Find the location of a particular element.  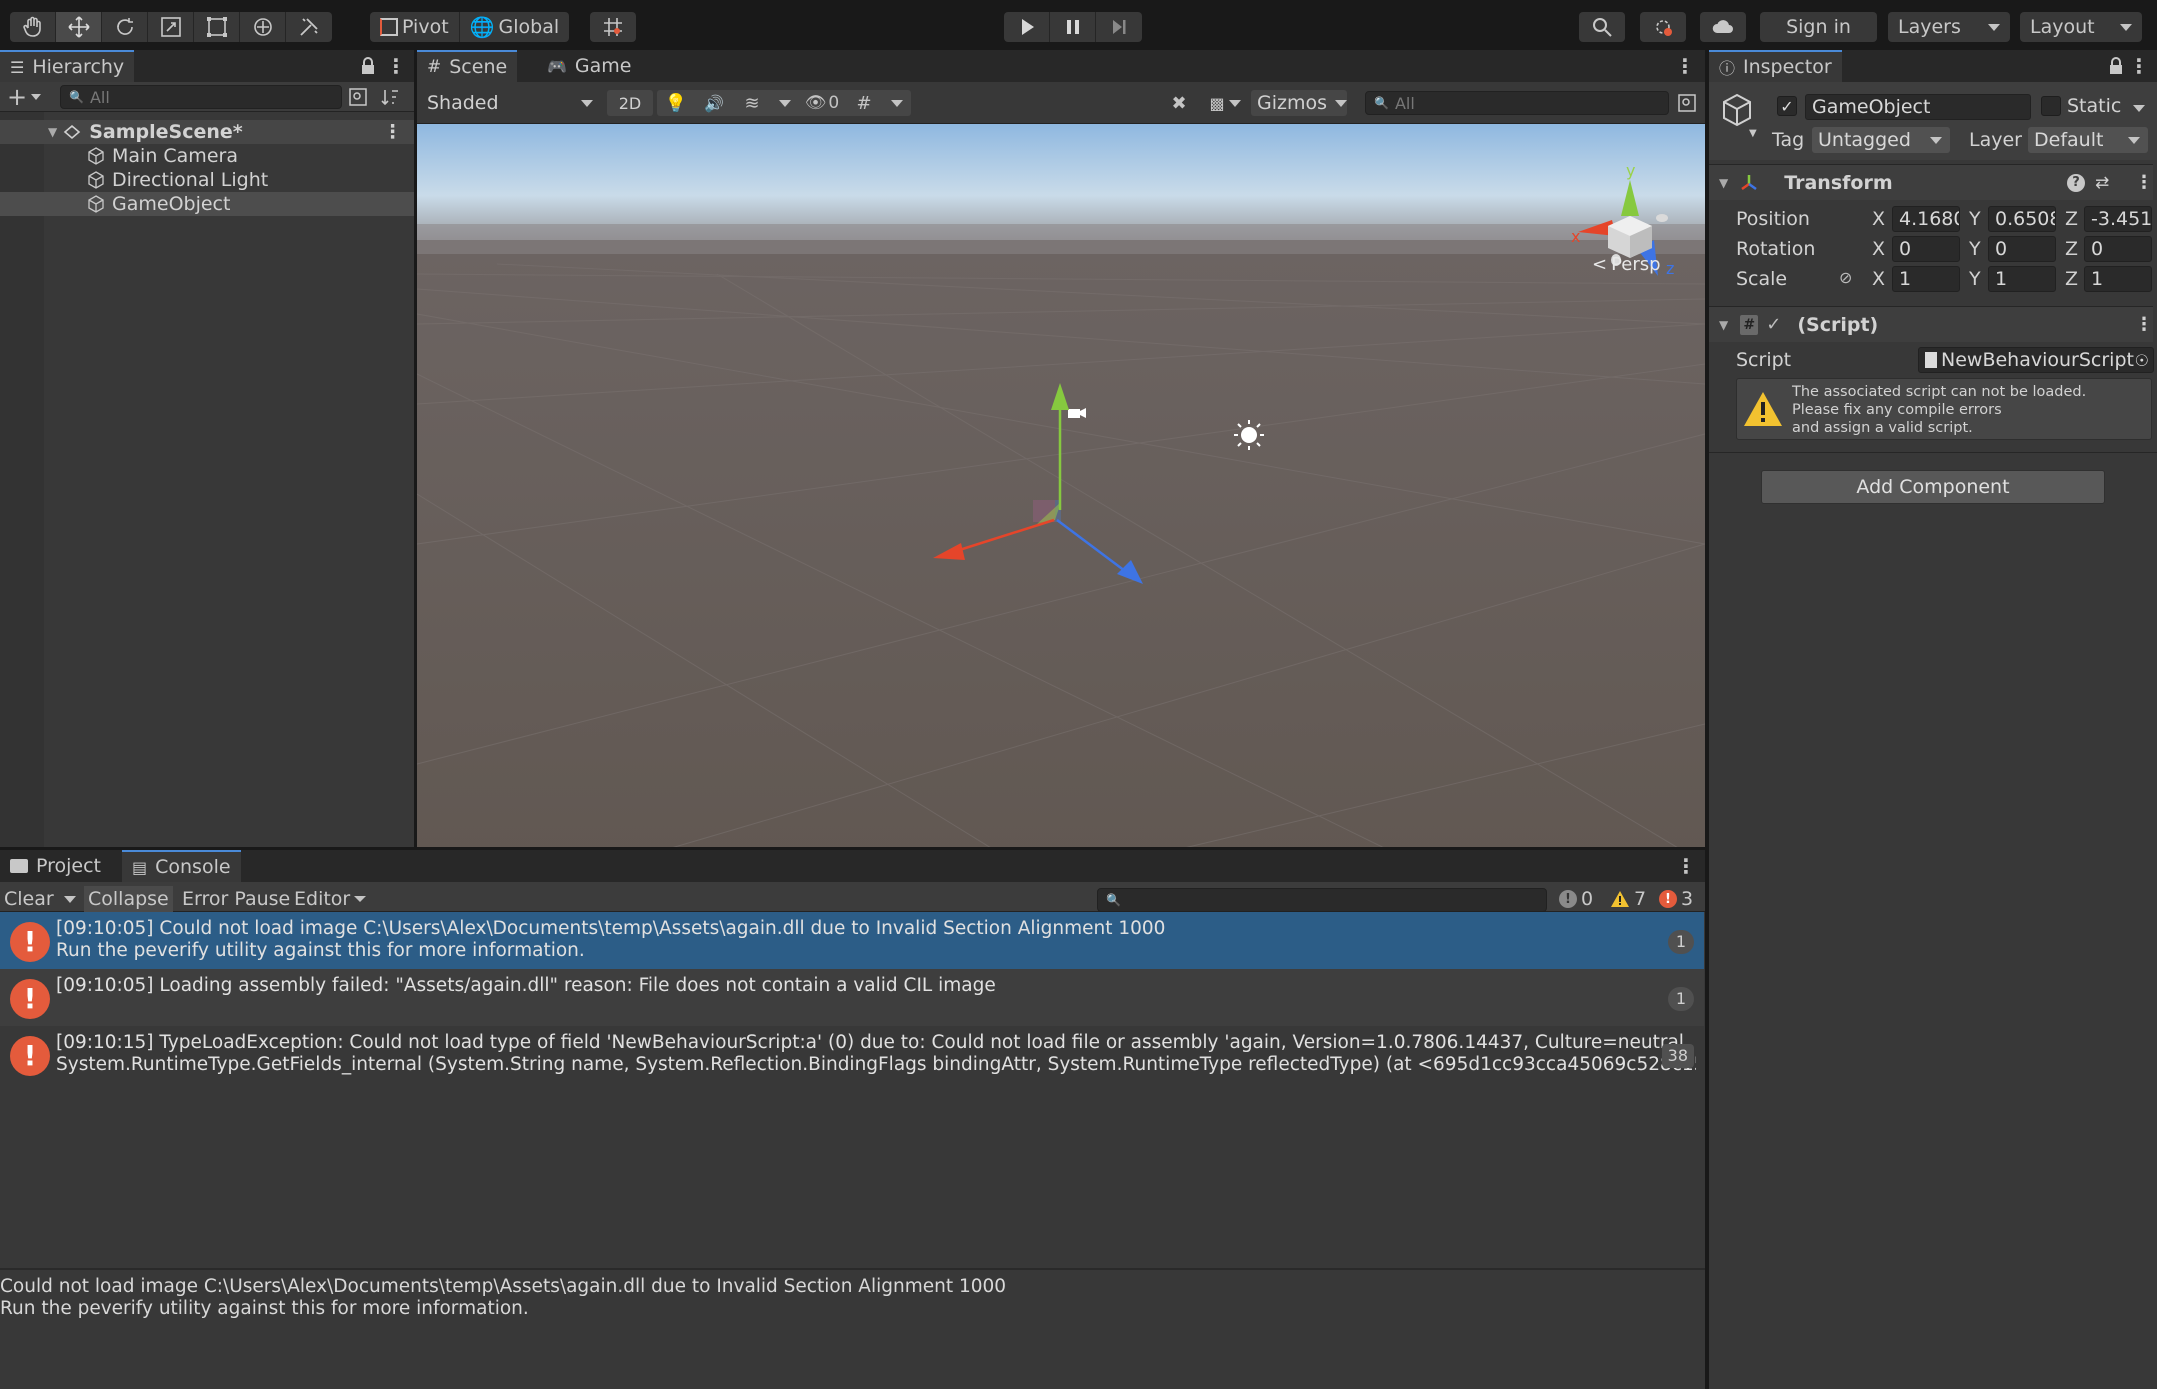

transform-header: ▼ Transform ? ⇄ ⋮ is located at coordinates (1931, 182).